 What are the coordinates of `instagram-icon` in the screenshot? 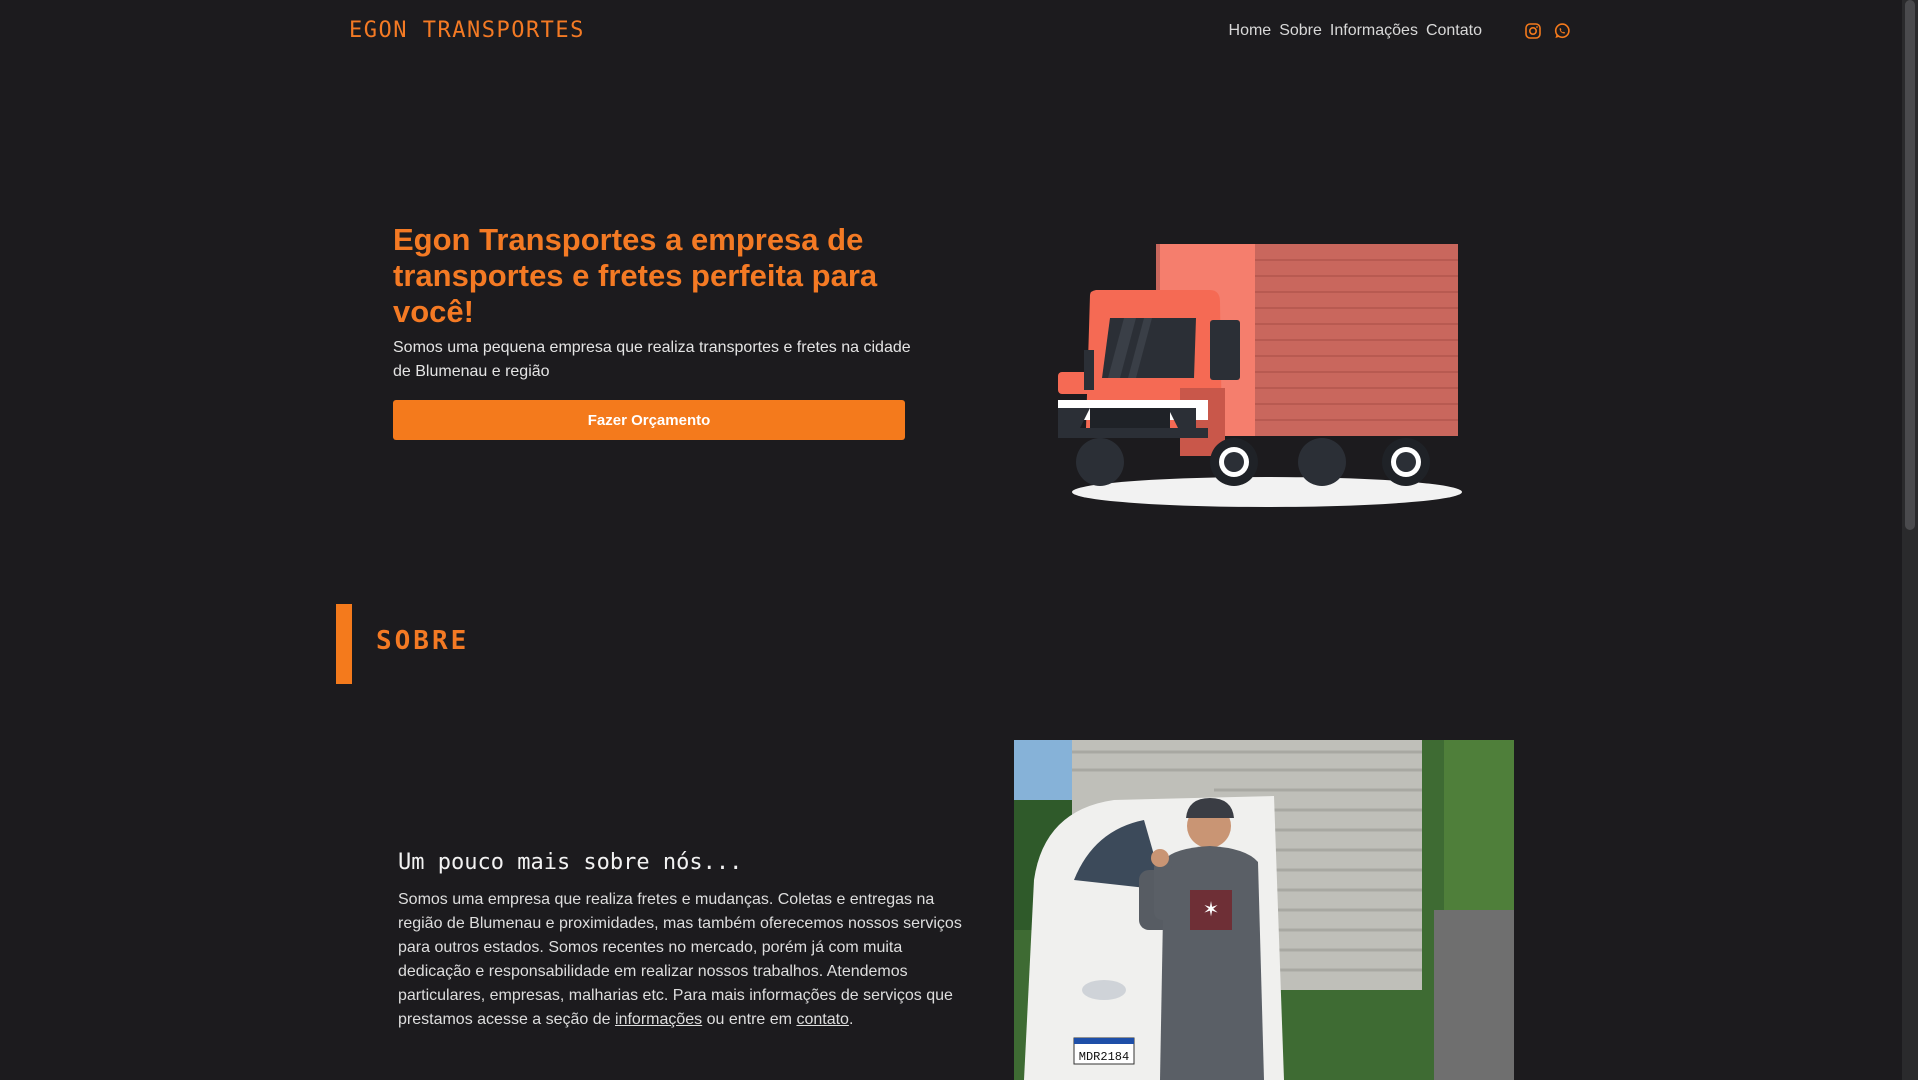 It's located at (1533, 31).